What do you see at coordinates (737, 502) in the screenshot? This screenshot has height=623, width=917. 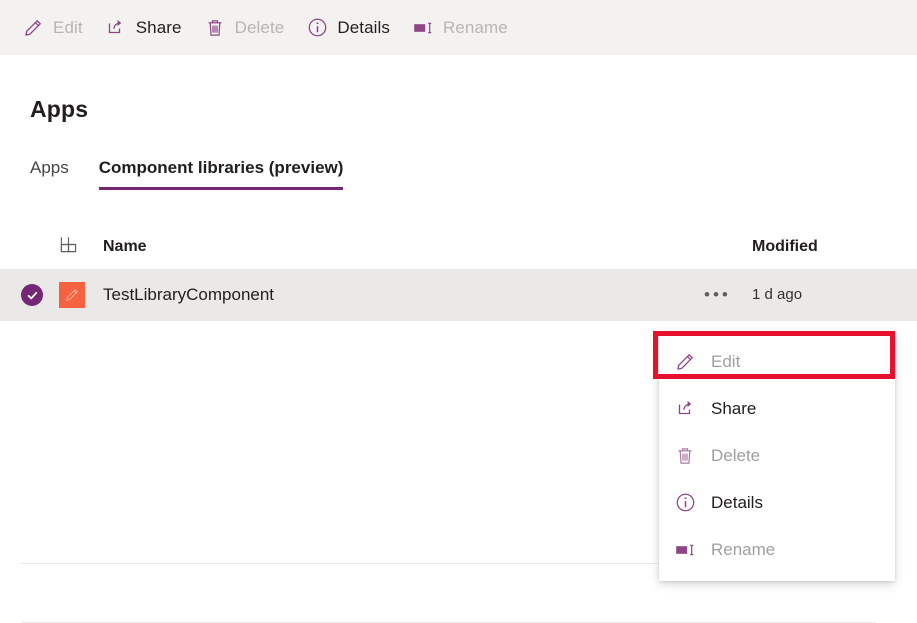 I see `menu-item-details-label: Details` at bounding box center [737, 502].